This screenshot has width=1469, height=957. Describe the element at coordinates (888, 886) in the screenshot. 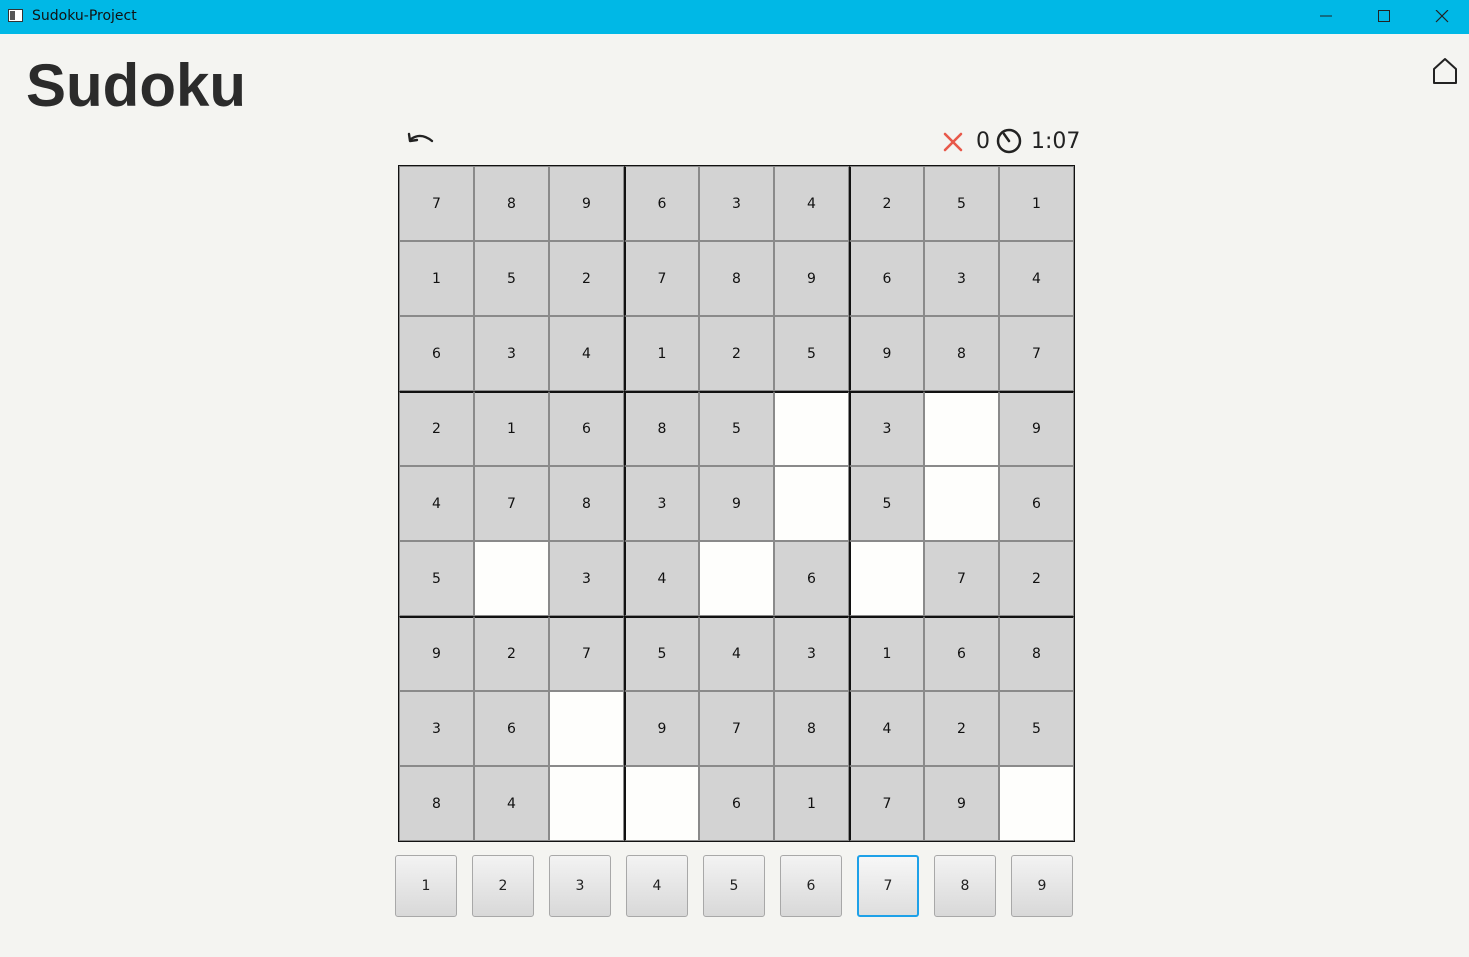

I see `number-button-7: 7` at that location.